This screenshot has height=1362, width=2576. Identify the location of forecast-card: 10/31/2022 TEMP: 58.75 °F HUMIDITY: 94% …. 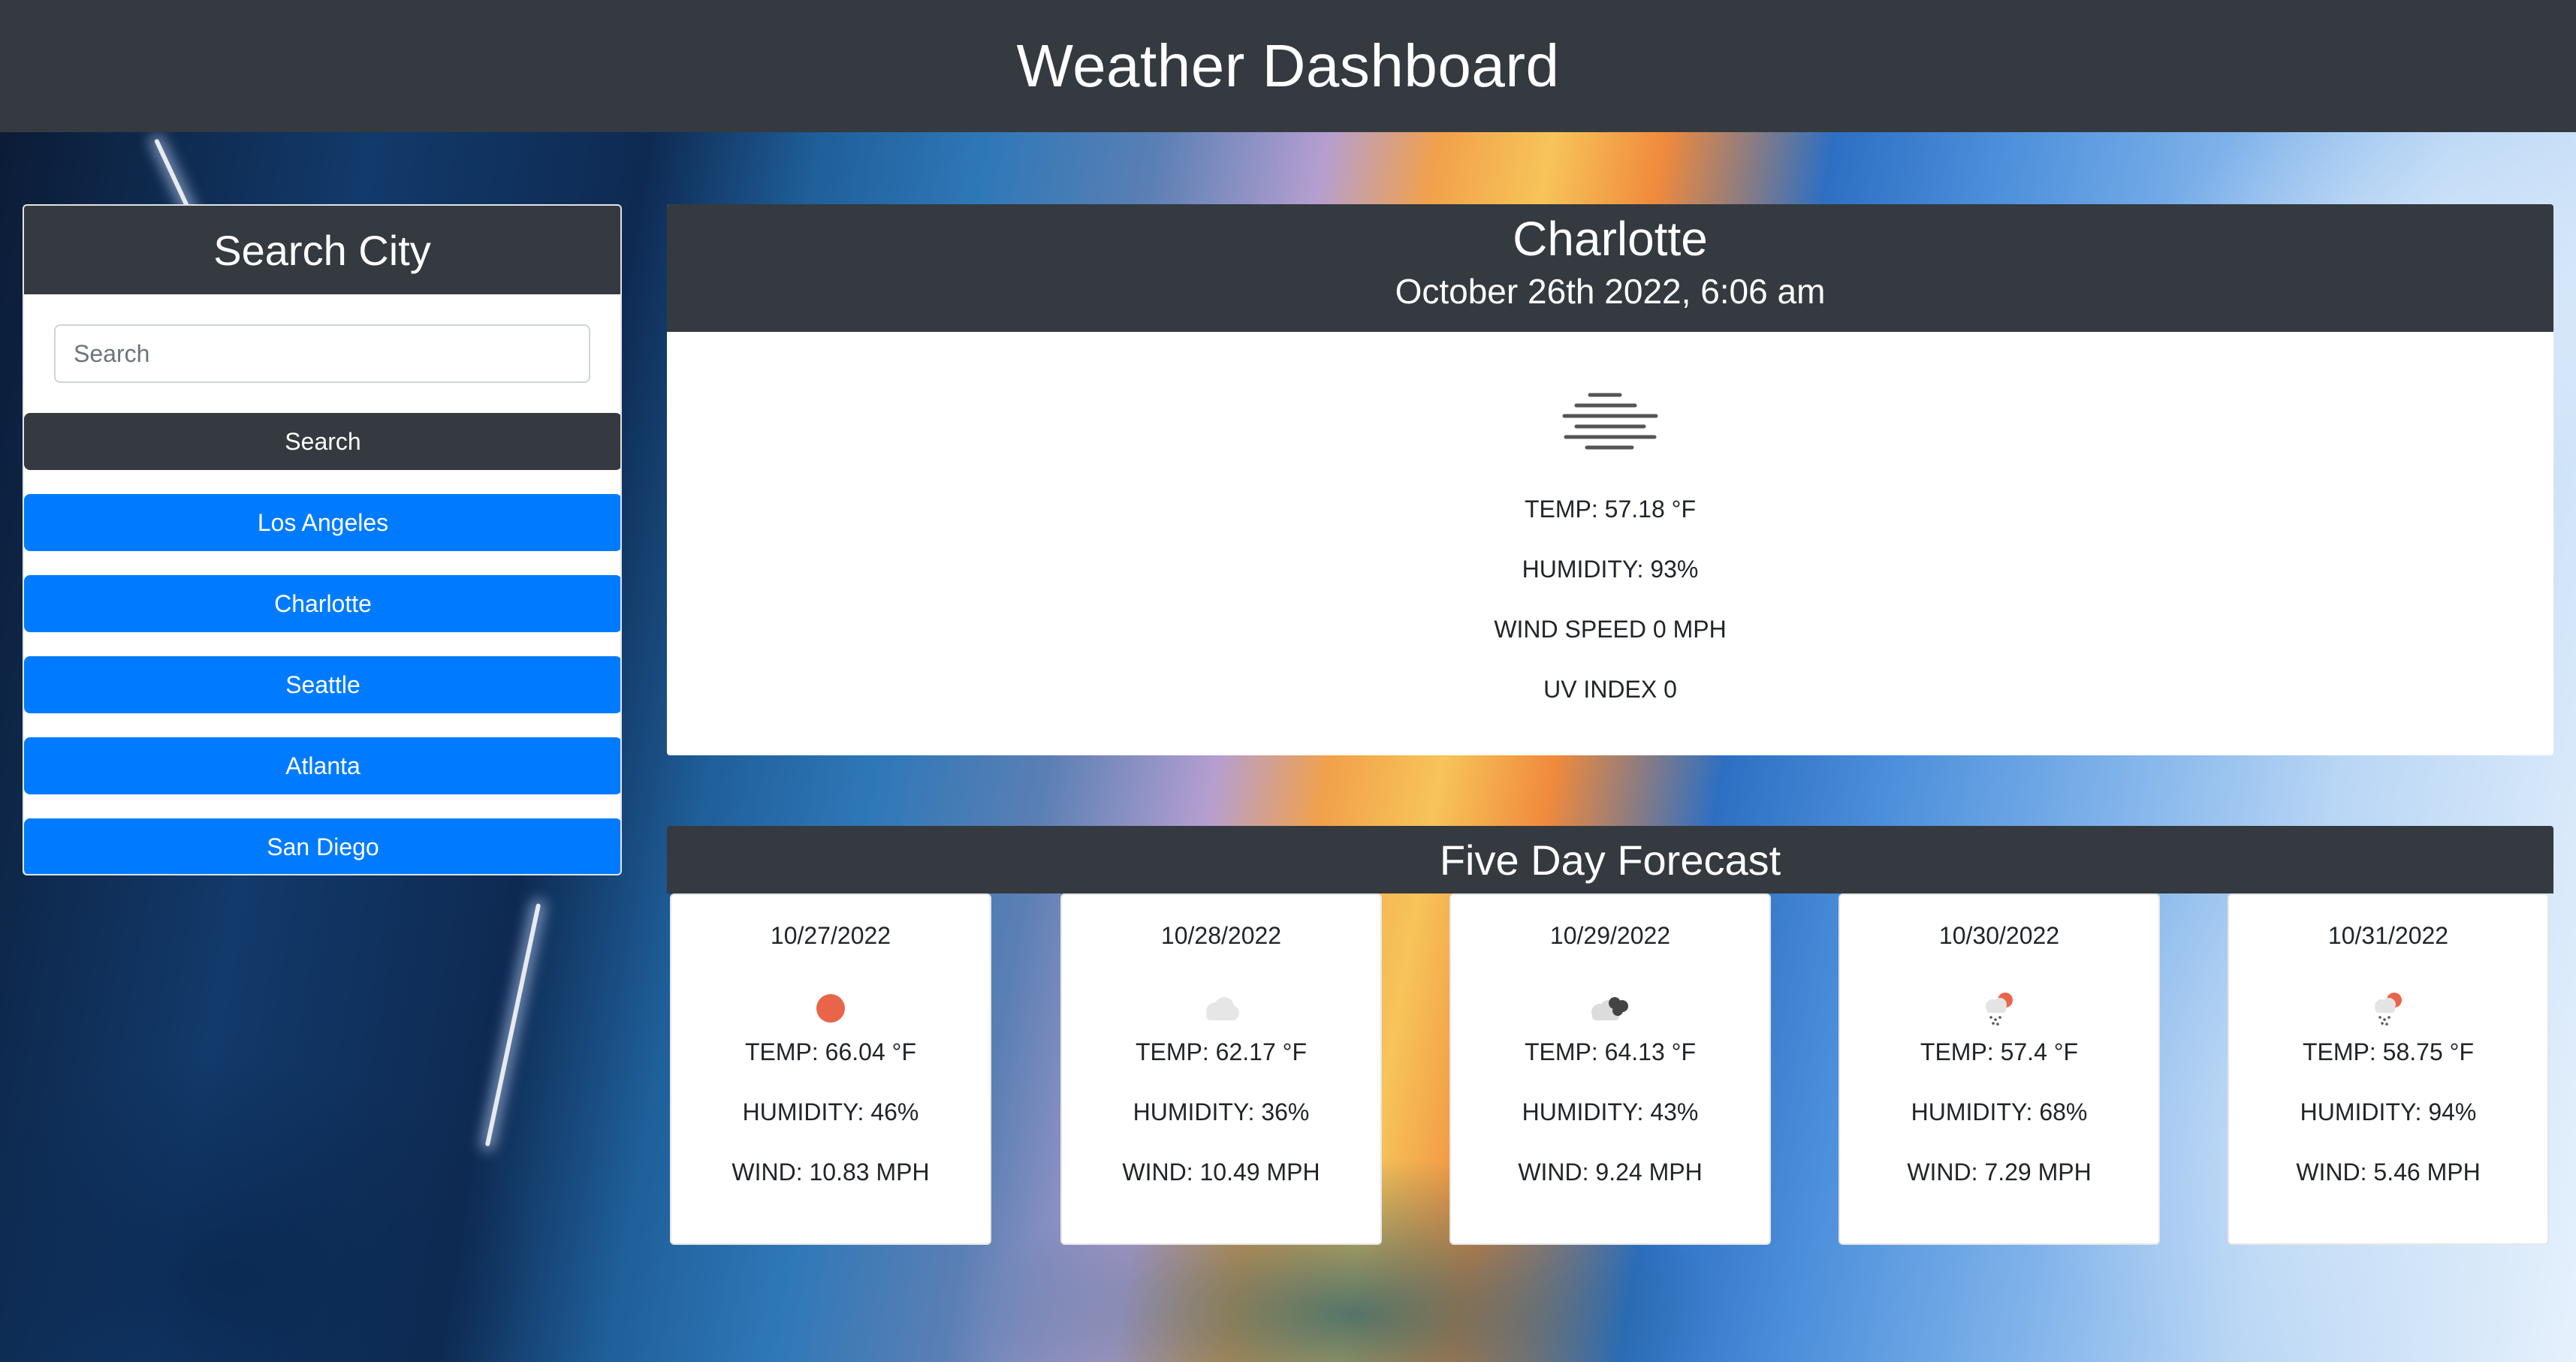
(2388, 1069).